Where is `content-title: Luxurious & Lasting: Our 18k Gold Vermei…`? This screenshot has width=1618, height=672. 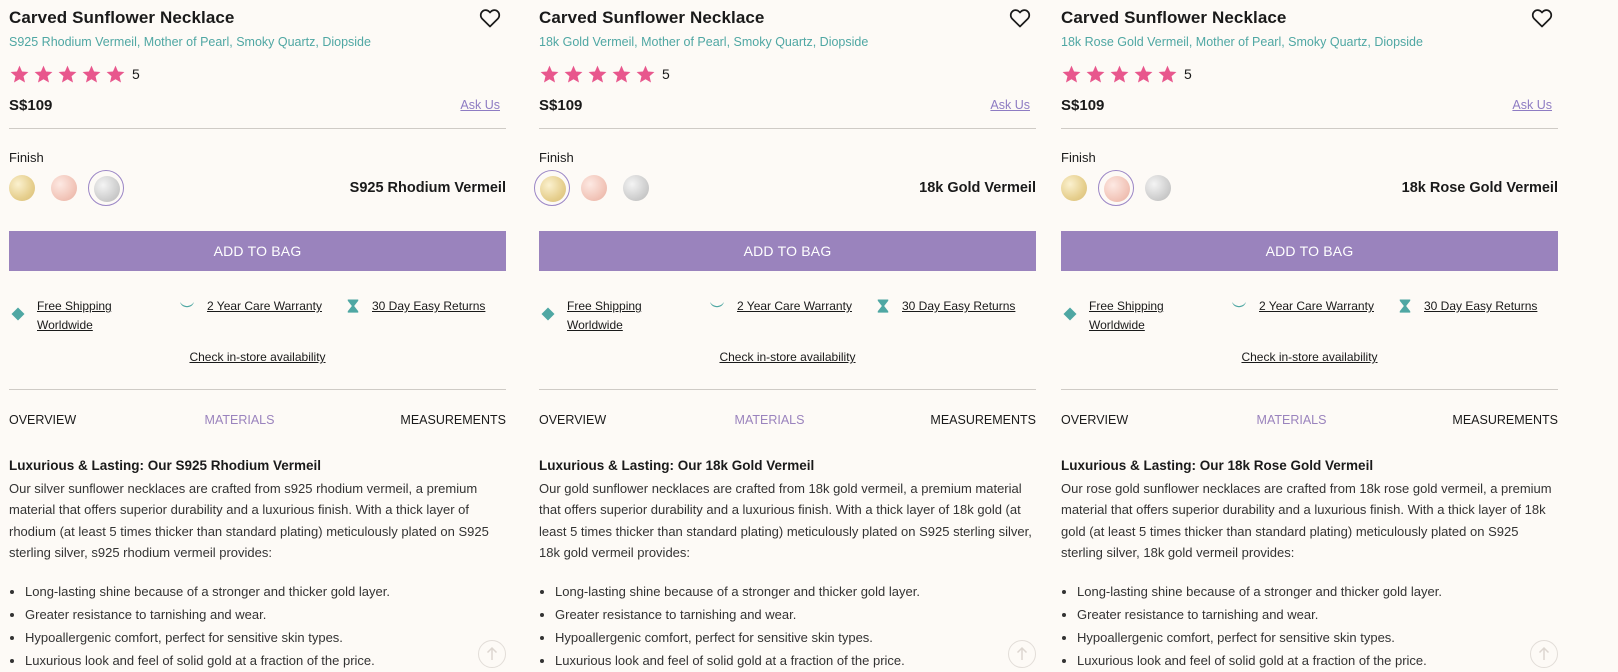 content-title: Luxurious & Lasting: Our 18k Gold Vermei… is located at coordinates (677, 465).